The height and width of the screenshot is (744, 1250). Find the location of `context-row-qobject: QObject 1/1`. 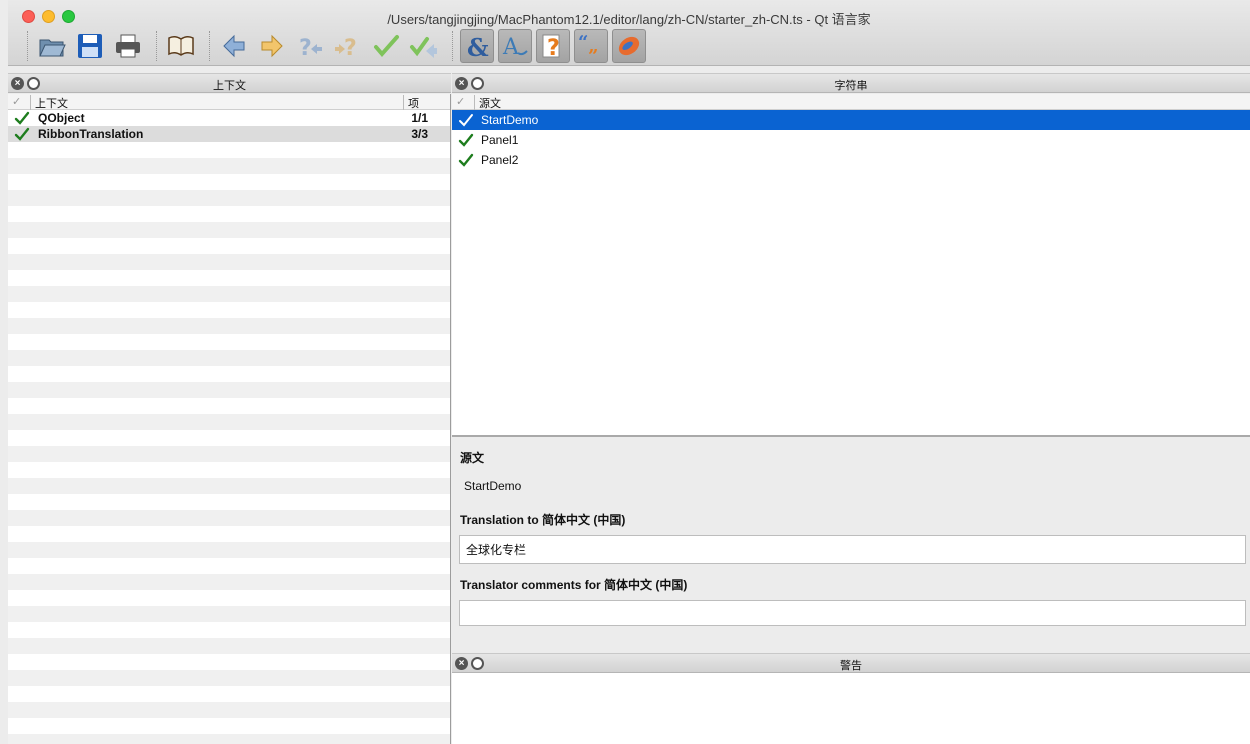

context-row-qobject: QObject 1/1 is located at coordinates (229, 118).